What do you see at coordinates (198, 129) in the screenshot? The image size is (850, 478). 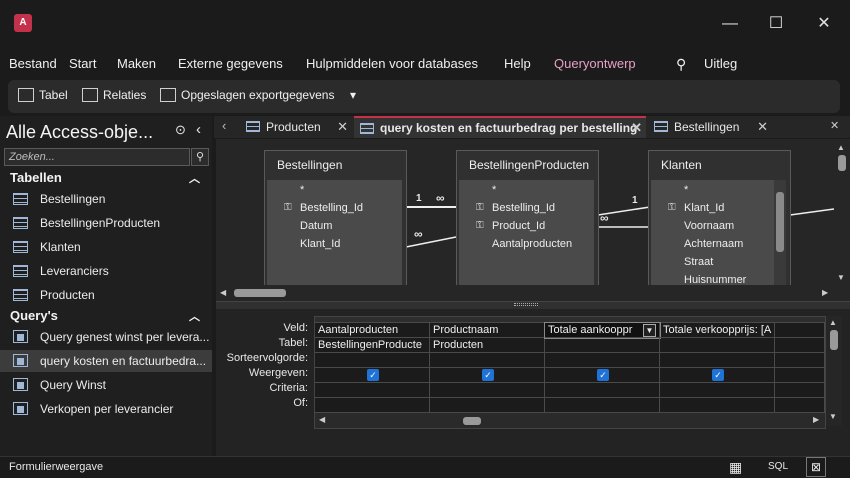 I see `collapse-chevron-icon: ‹` at bounding box center [198, 129].